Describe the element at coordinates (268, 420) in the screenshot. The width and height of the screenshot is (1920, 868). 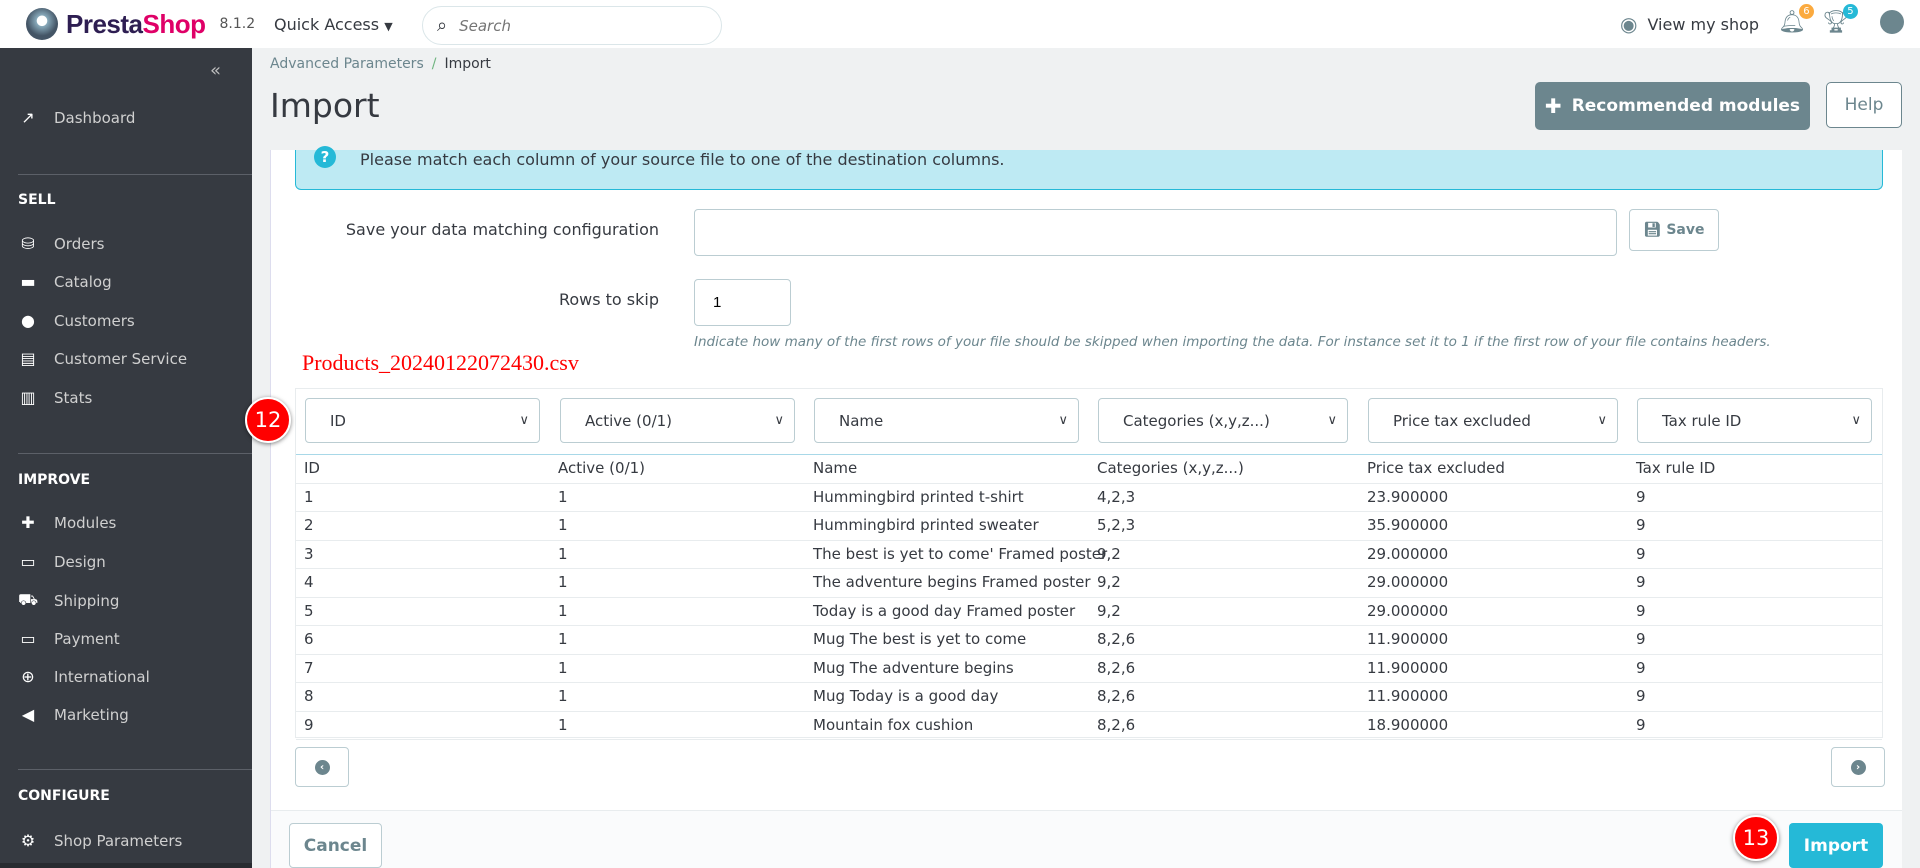
I see `step-badge-12: 12` at that location.